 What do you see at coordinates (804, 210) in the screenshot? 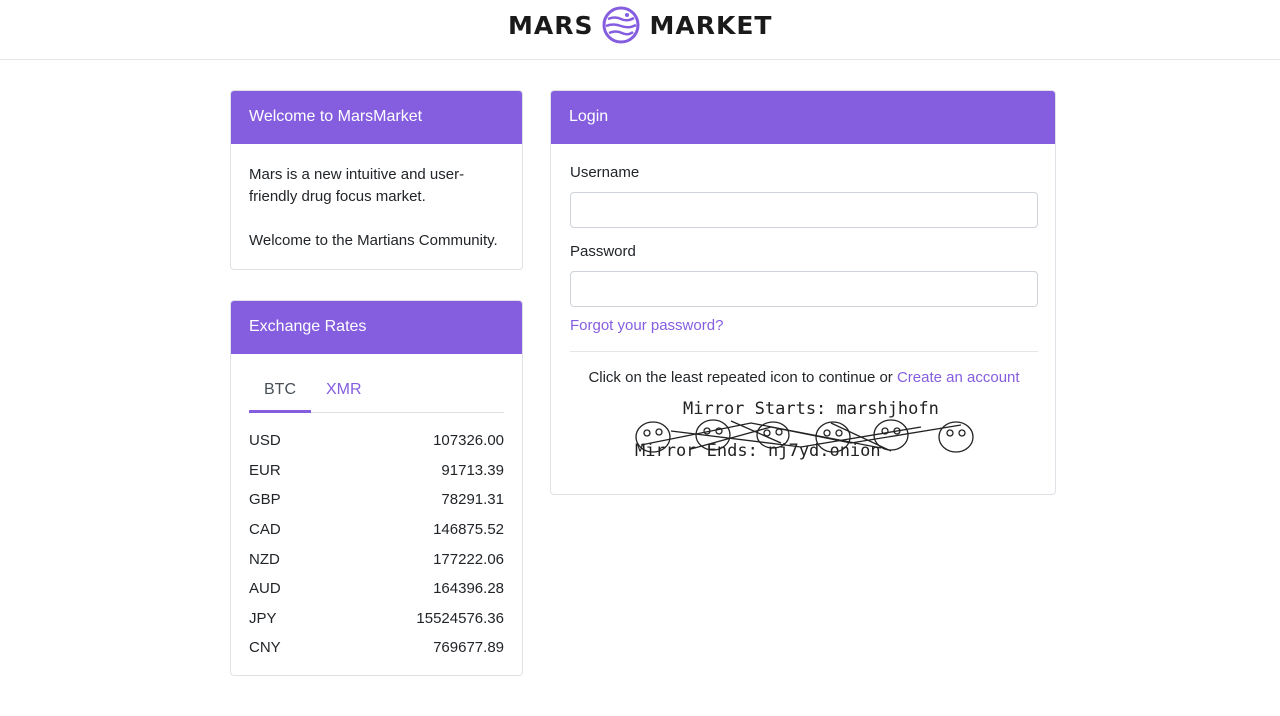
I see `username-input` at bounding box center [804, 210].